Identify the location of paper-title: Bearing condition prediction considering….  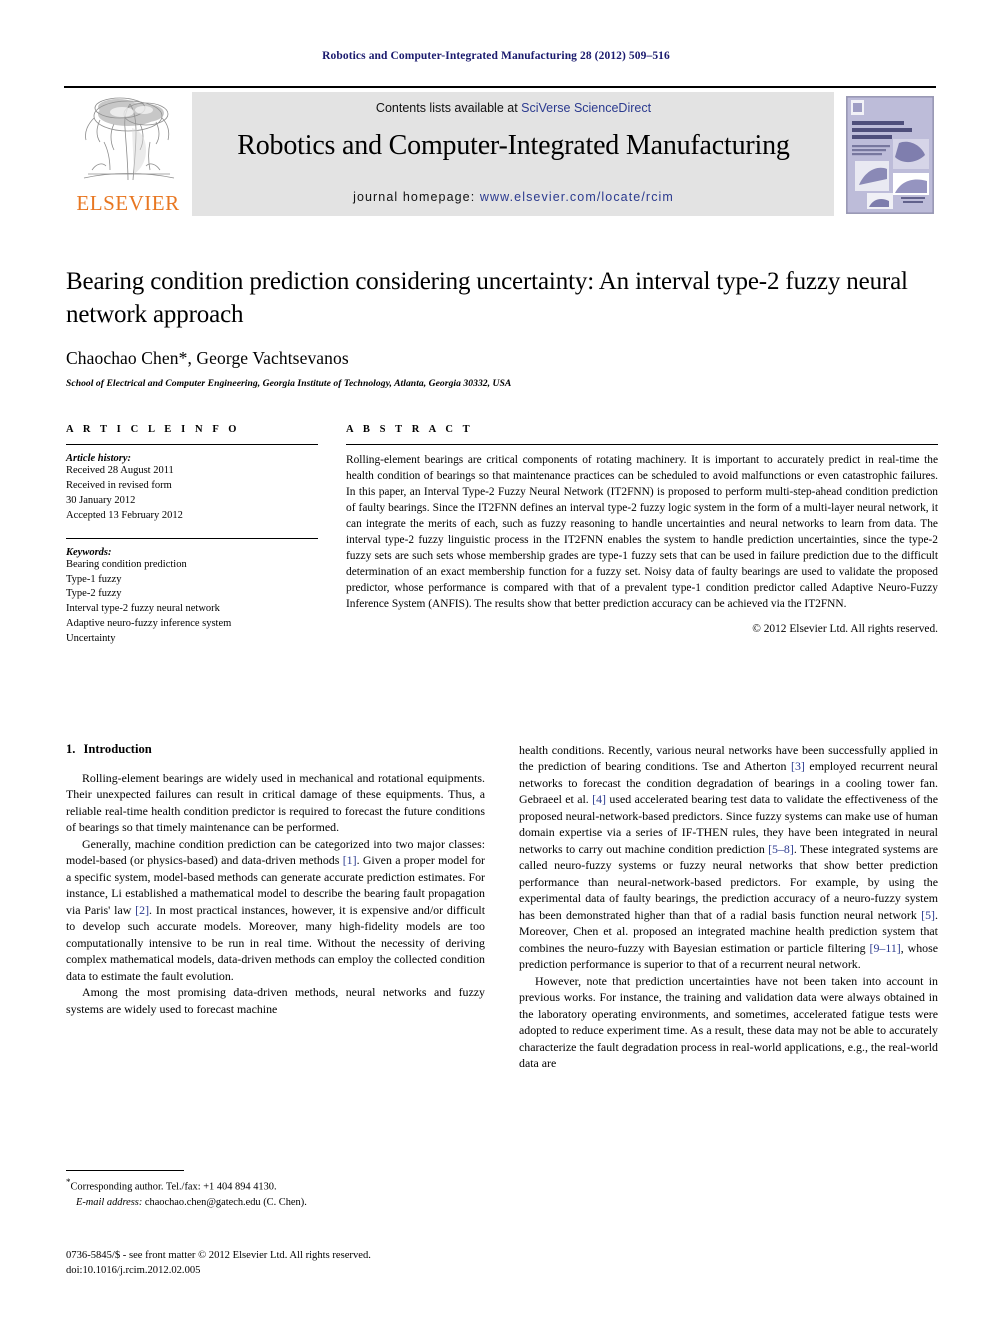
(487, 298).